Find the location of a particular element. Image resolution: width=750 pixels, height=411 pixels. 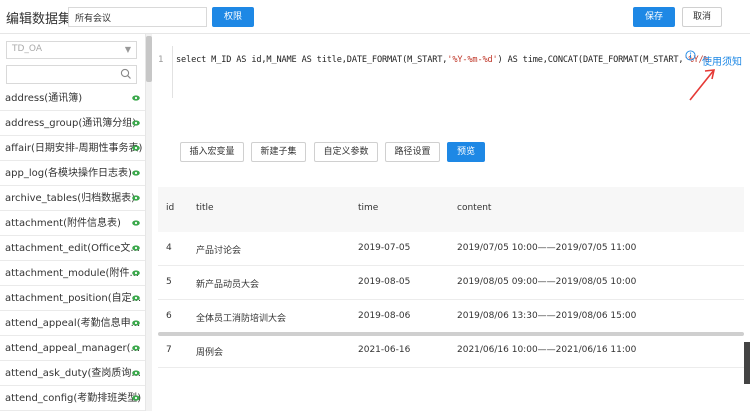

table-item-label: attachment(附件信息表) is located at coordinates (63, 223).